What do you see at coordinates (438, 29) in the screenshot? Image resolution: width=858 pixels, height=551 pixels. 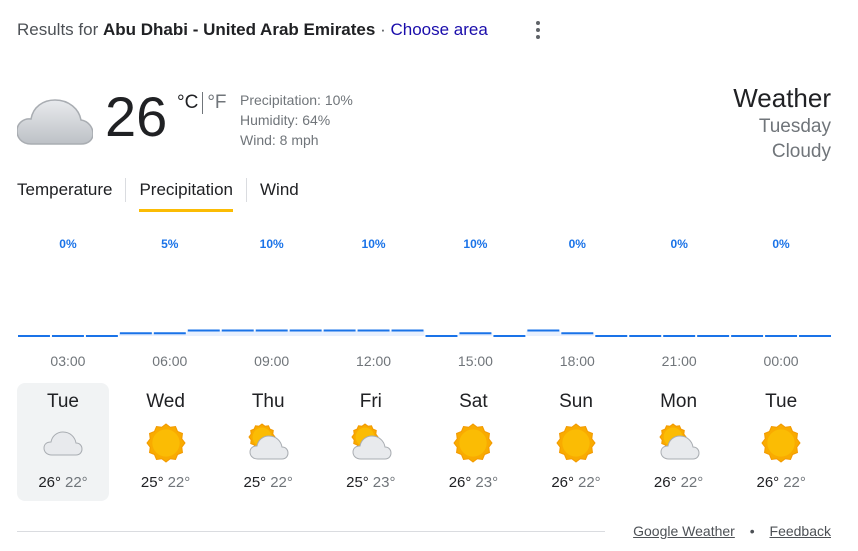 I see `choose-area-link: Choose area` at bounding box center [438, 29].